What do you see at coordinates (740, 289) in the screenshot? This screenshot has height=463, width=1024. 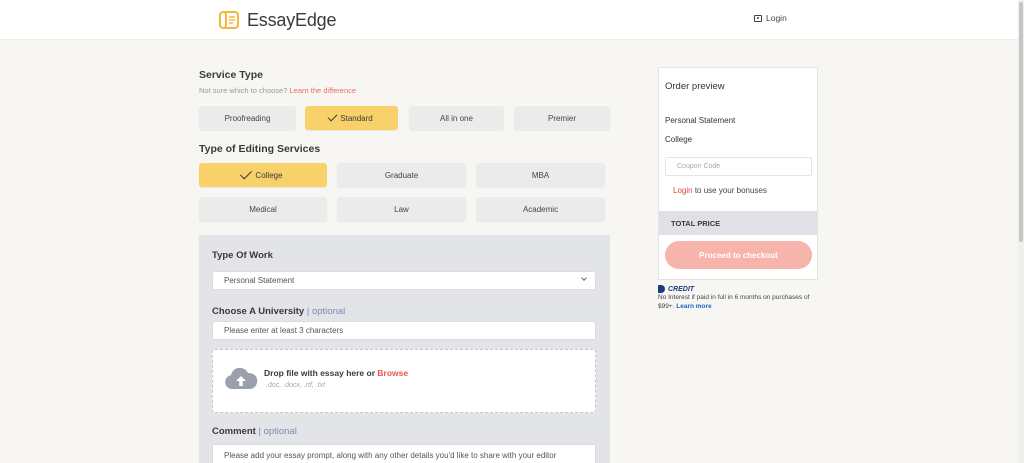 I see `paypal-credit-logo: CREDIT` at bounding box center [740, 289].